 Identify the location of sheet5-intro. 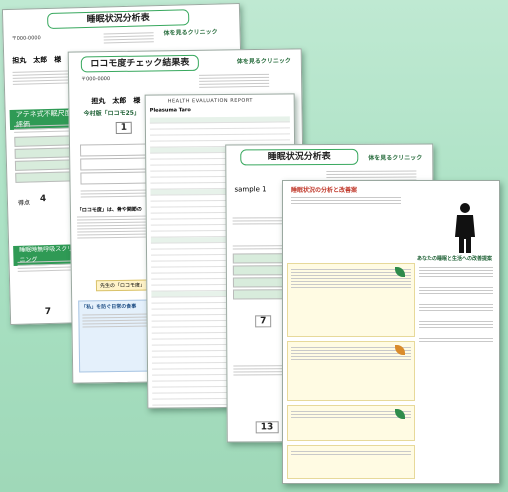
(346, 200).